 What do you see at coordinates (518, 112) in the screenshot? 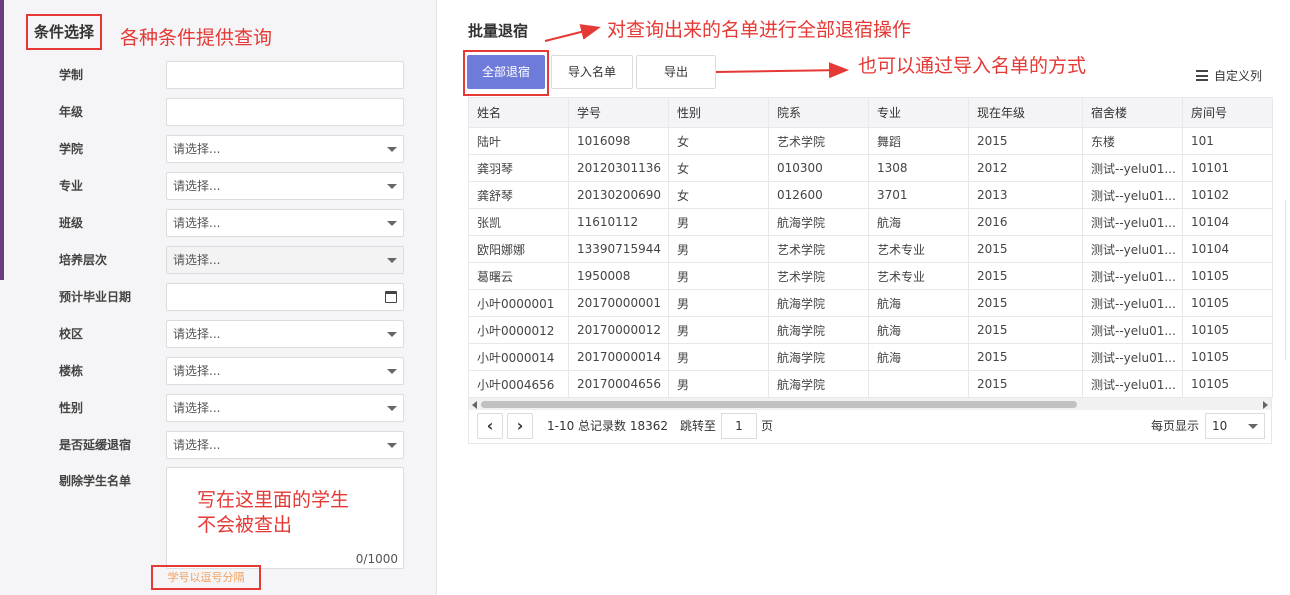
I see `column-header: 姓名` at bounding box center [518, 112].